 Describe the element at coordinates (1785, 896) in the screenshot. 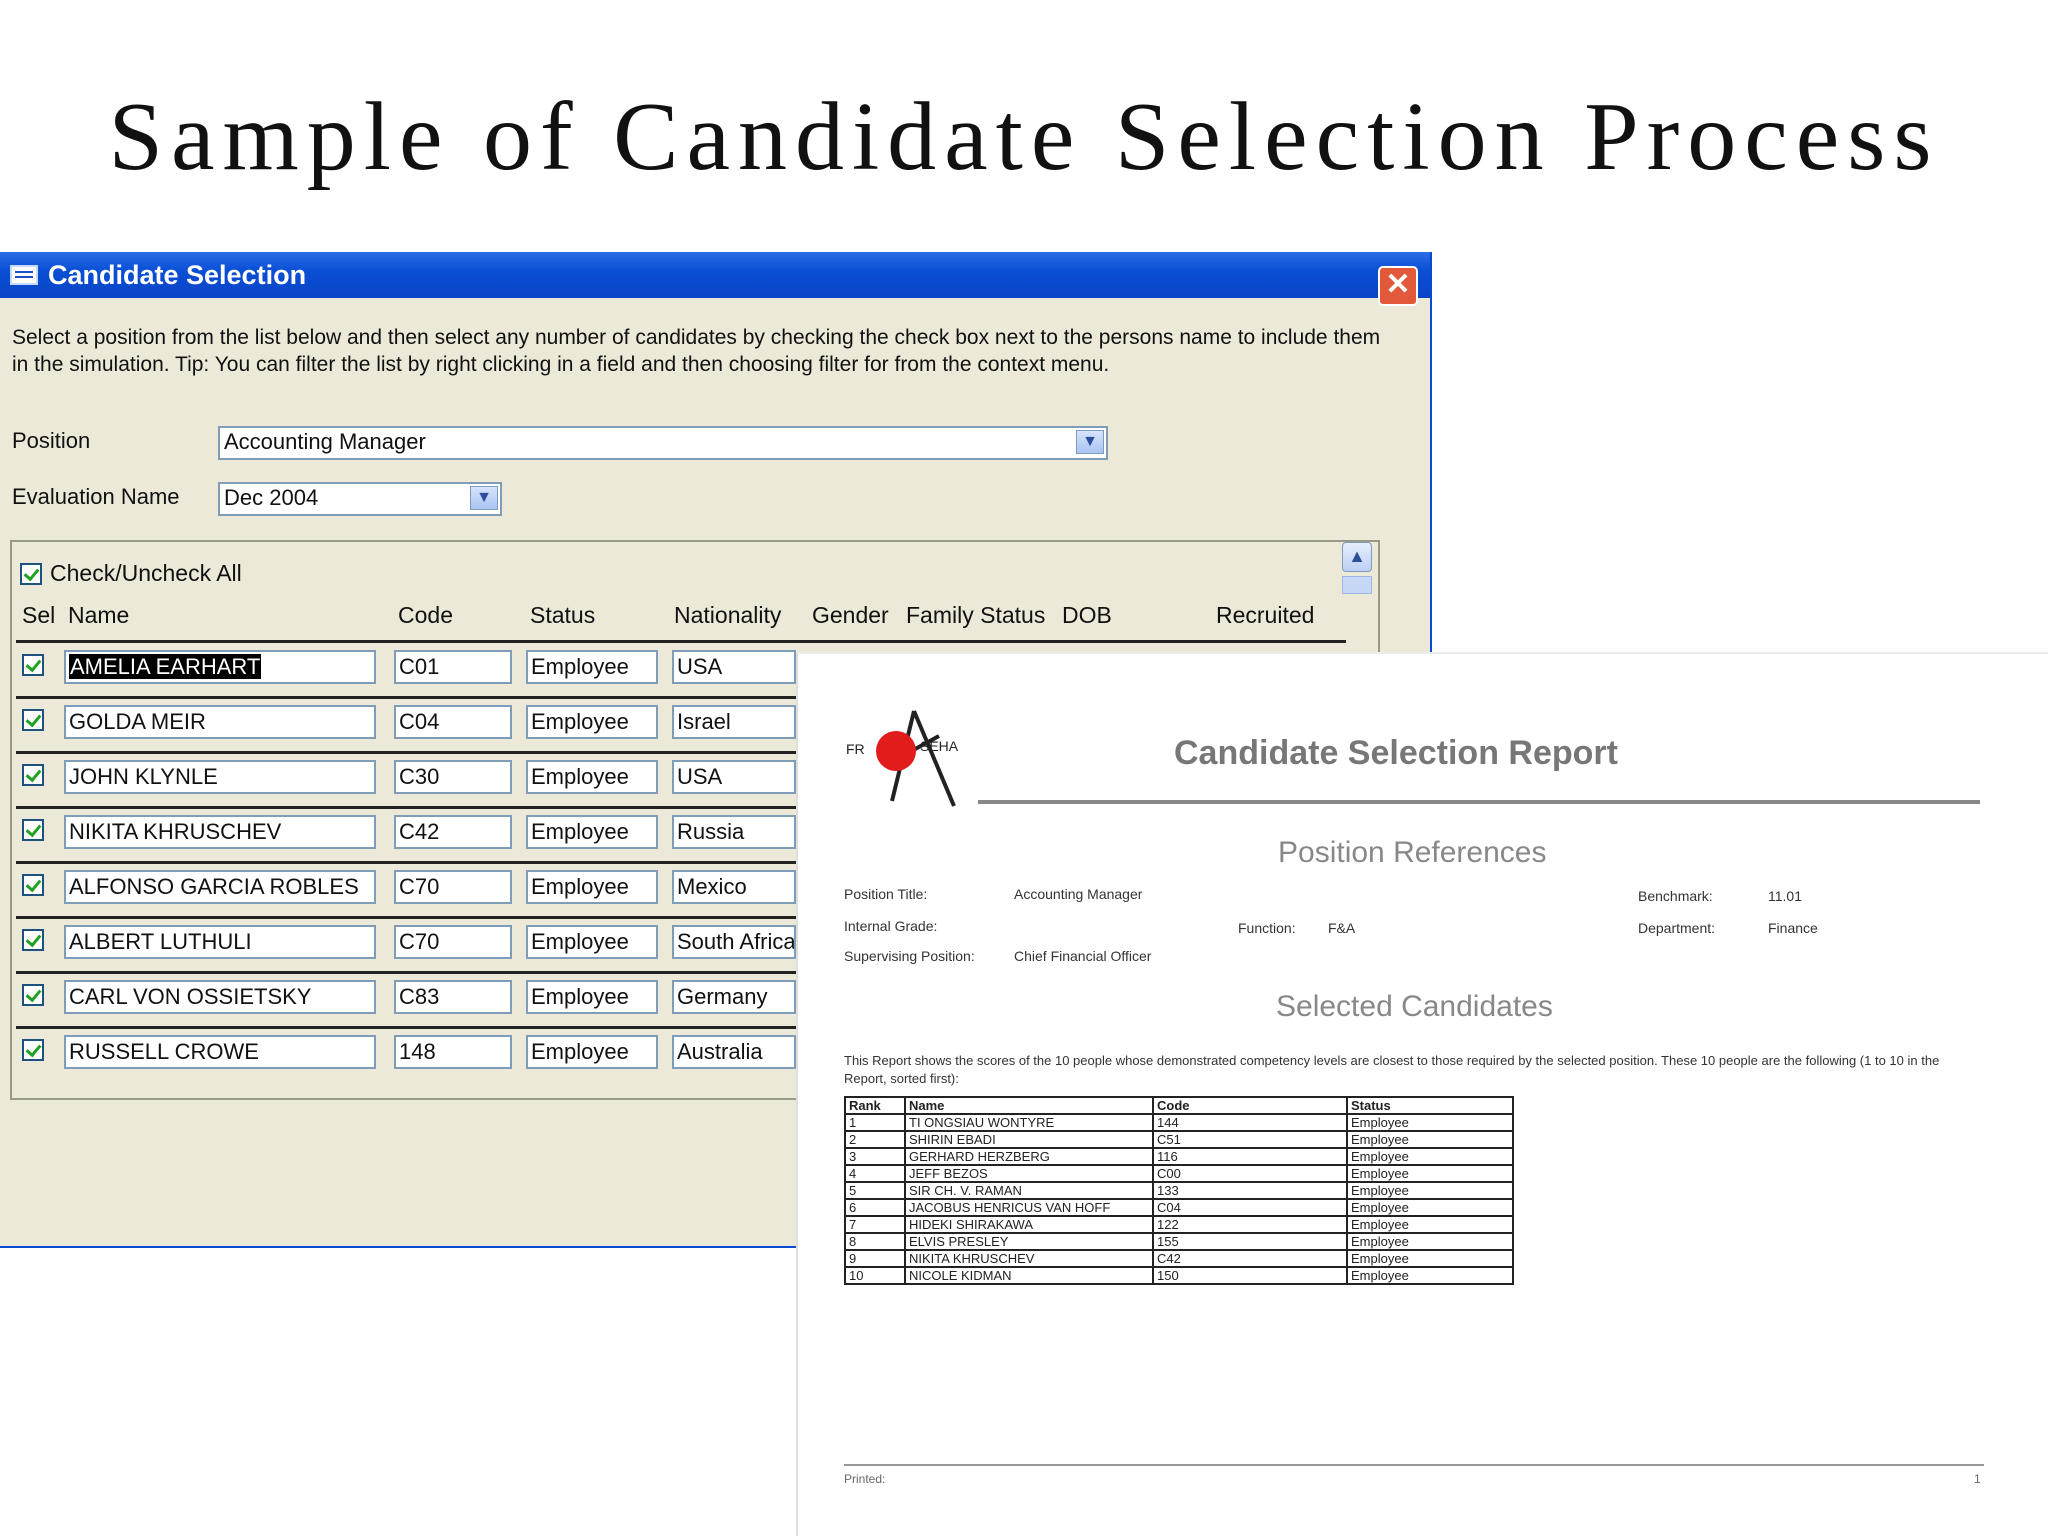

I see `benchmark-value: 11.01` at that location.